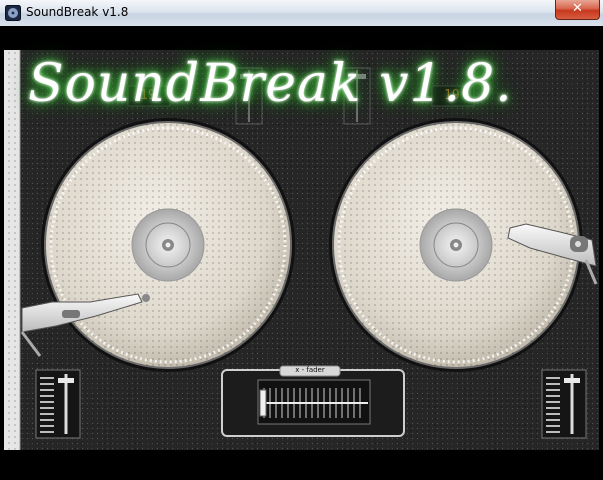  Describe the element at coordinates (77, 12) in the screenshot. I see `window-title: SoundBreak v1.8` at that location.